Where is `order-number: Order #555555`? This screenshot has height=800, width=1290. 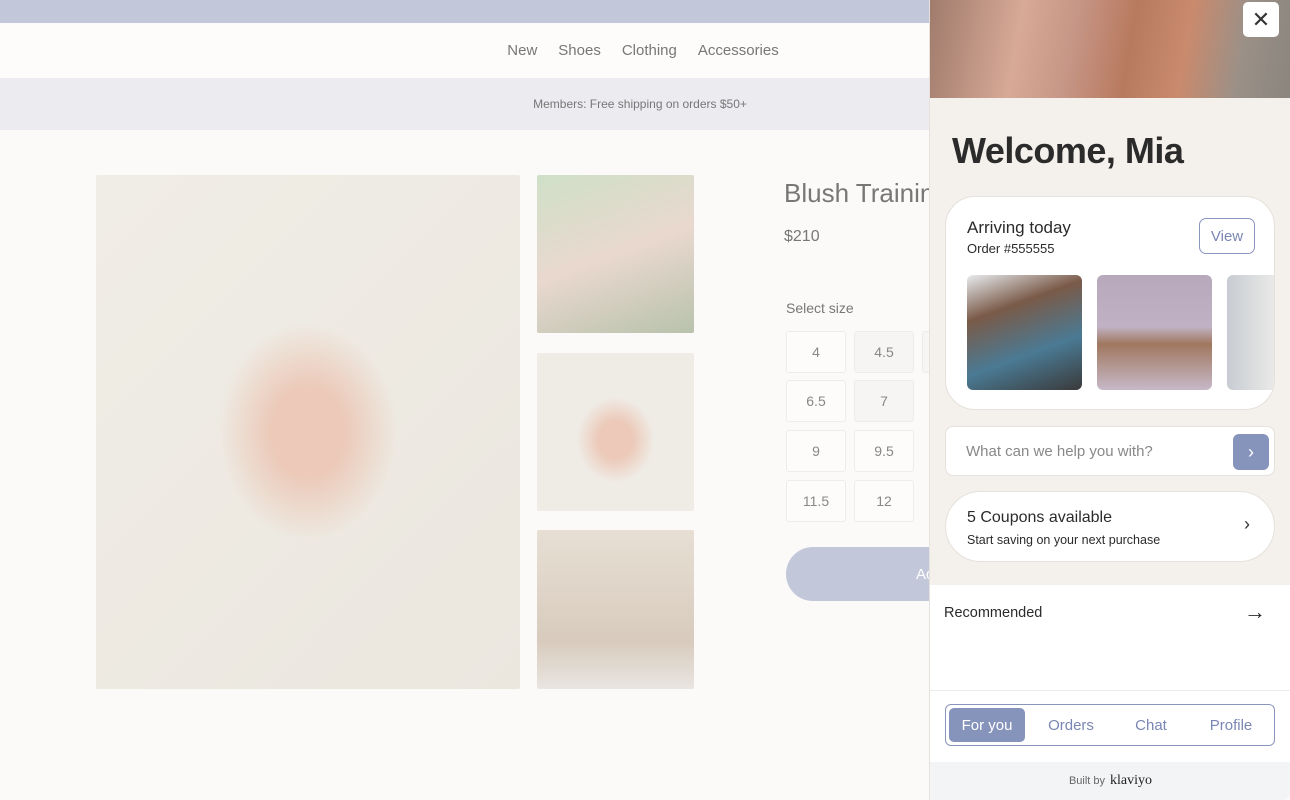 order-number: Order #555555 is located at coordinates (1011, 248).